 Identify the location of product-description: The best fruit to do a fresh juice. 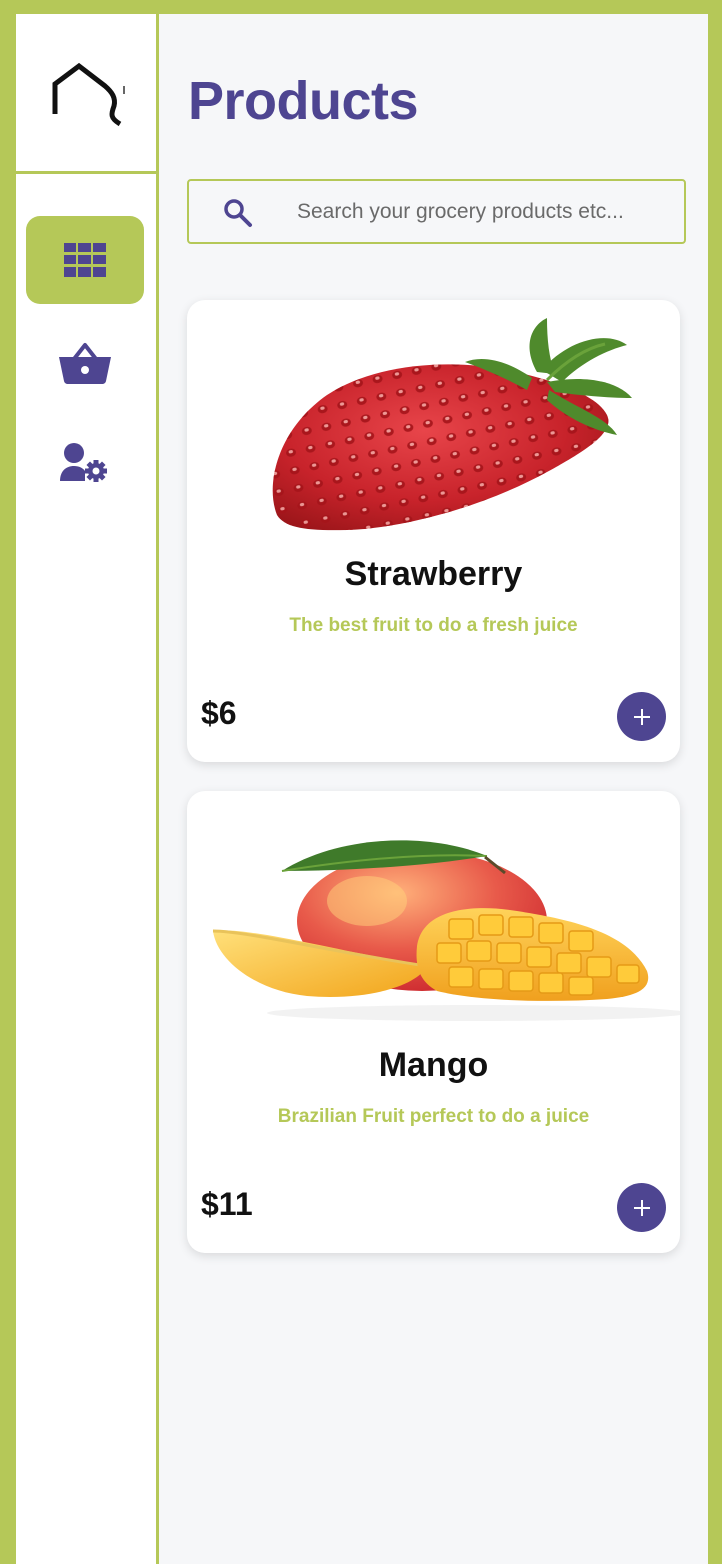
(433, 625).